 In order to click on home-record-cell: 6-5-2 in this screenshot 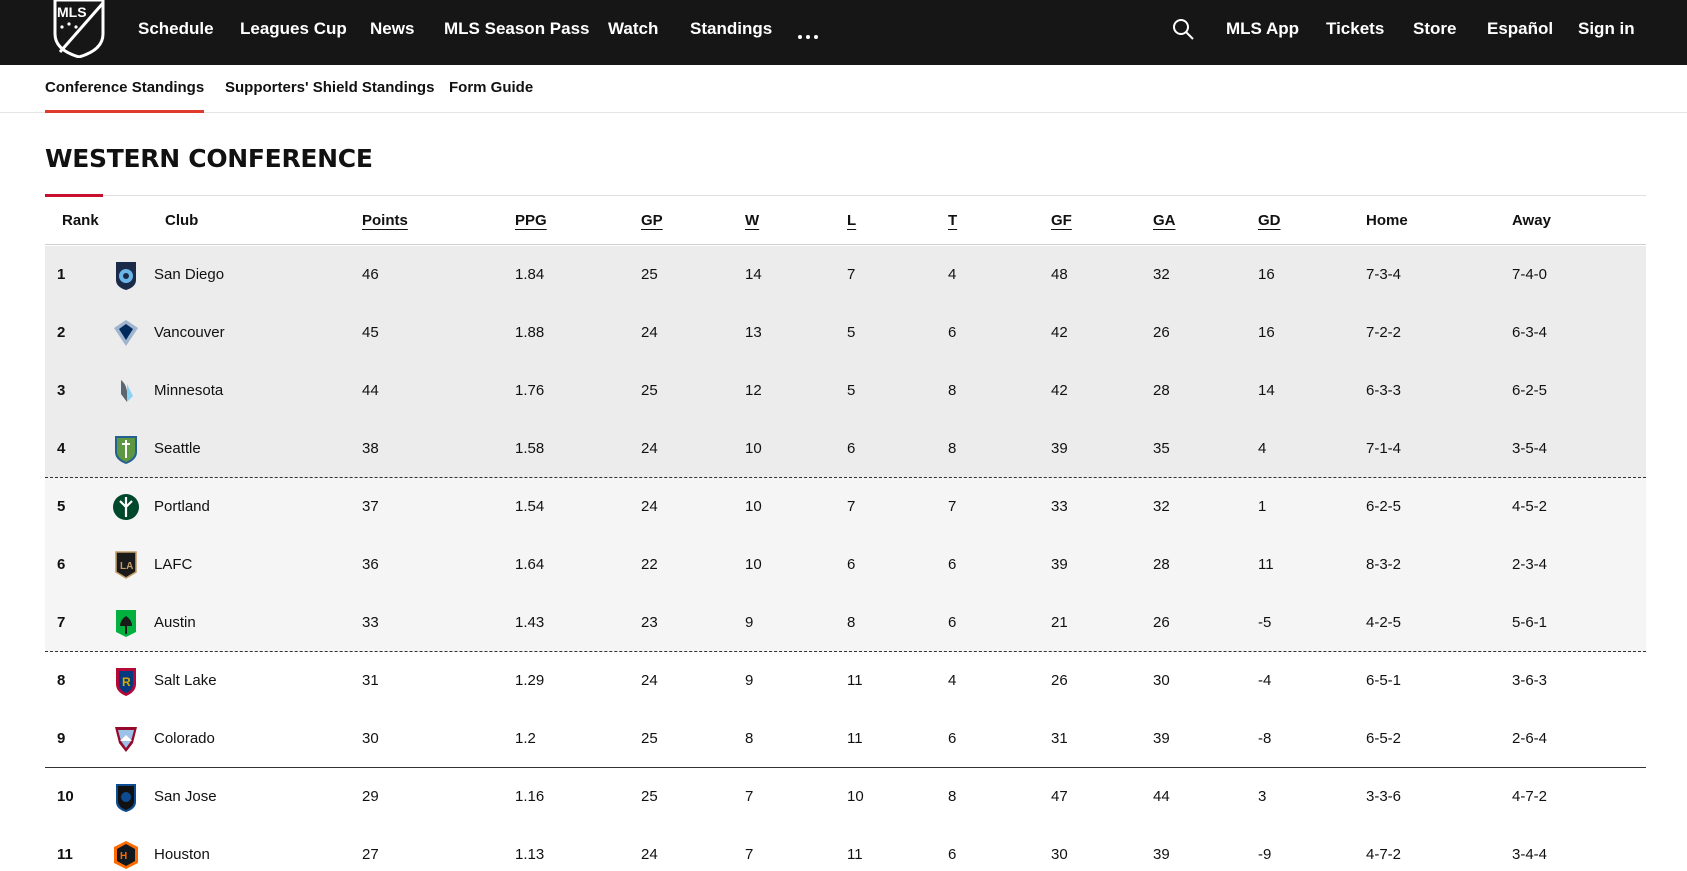, I will do `click(1384, 738)`.